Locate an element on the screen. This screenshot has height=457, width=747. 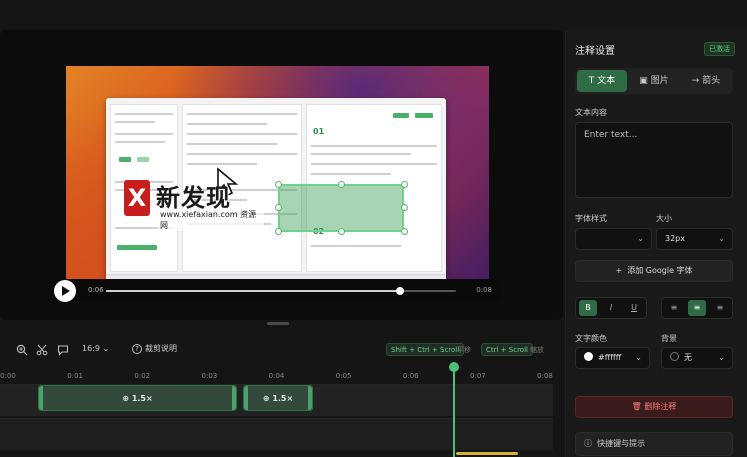
ruler-tick-label: 0:06 is located at coordinates (410, 376).